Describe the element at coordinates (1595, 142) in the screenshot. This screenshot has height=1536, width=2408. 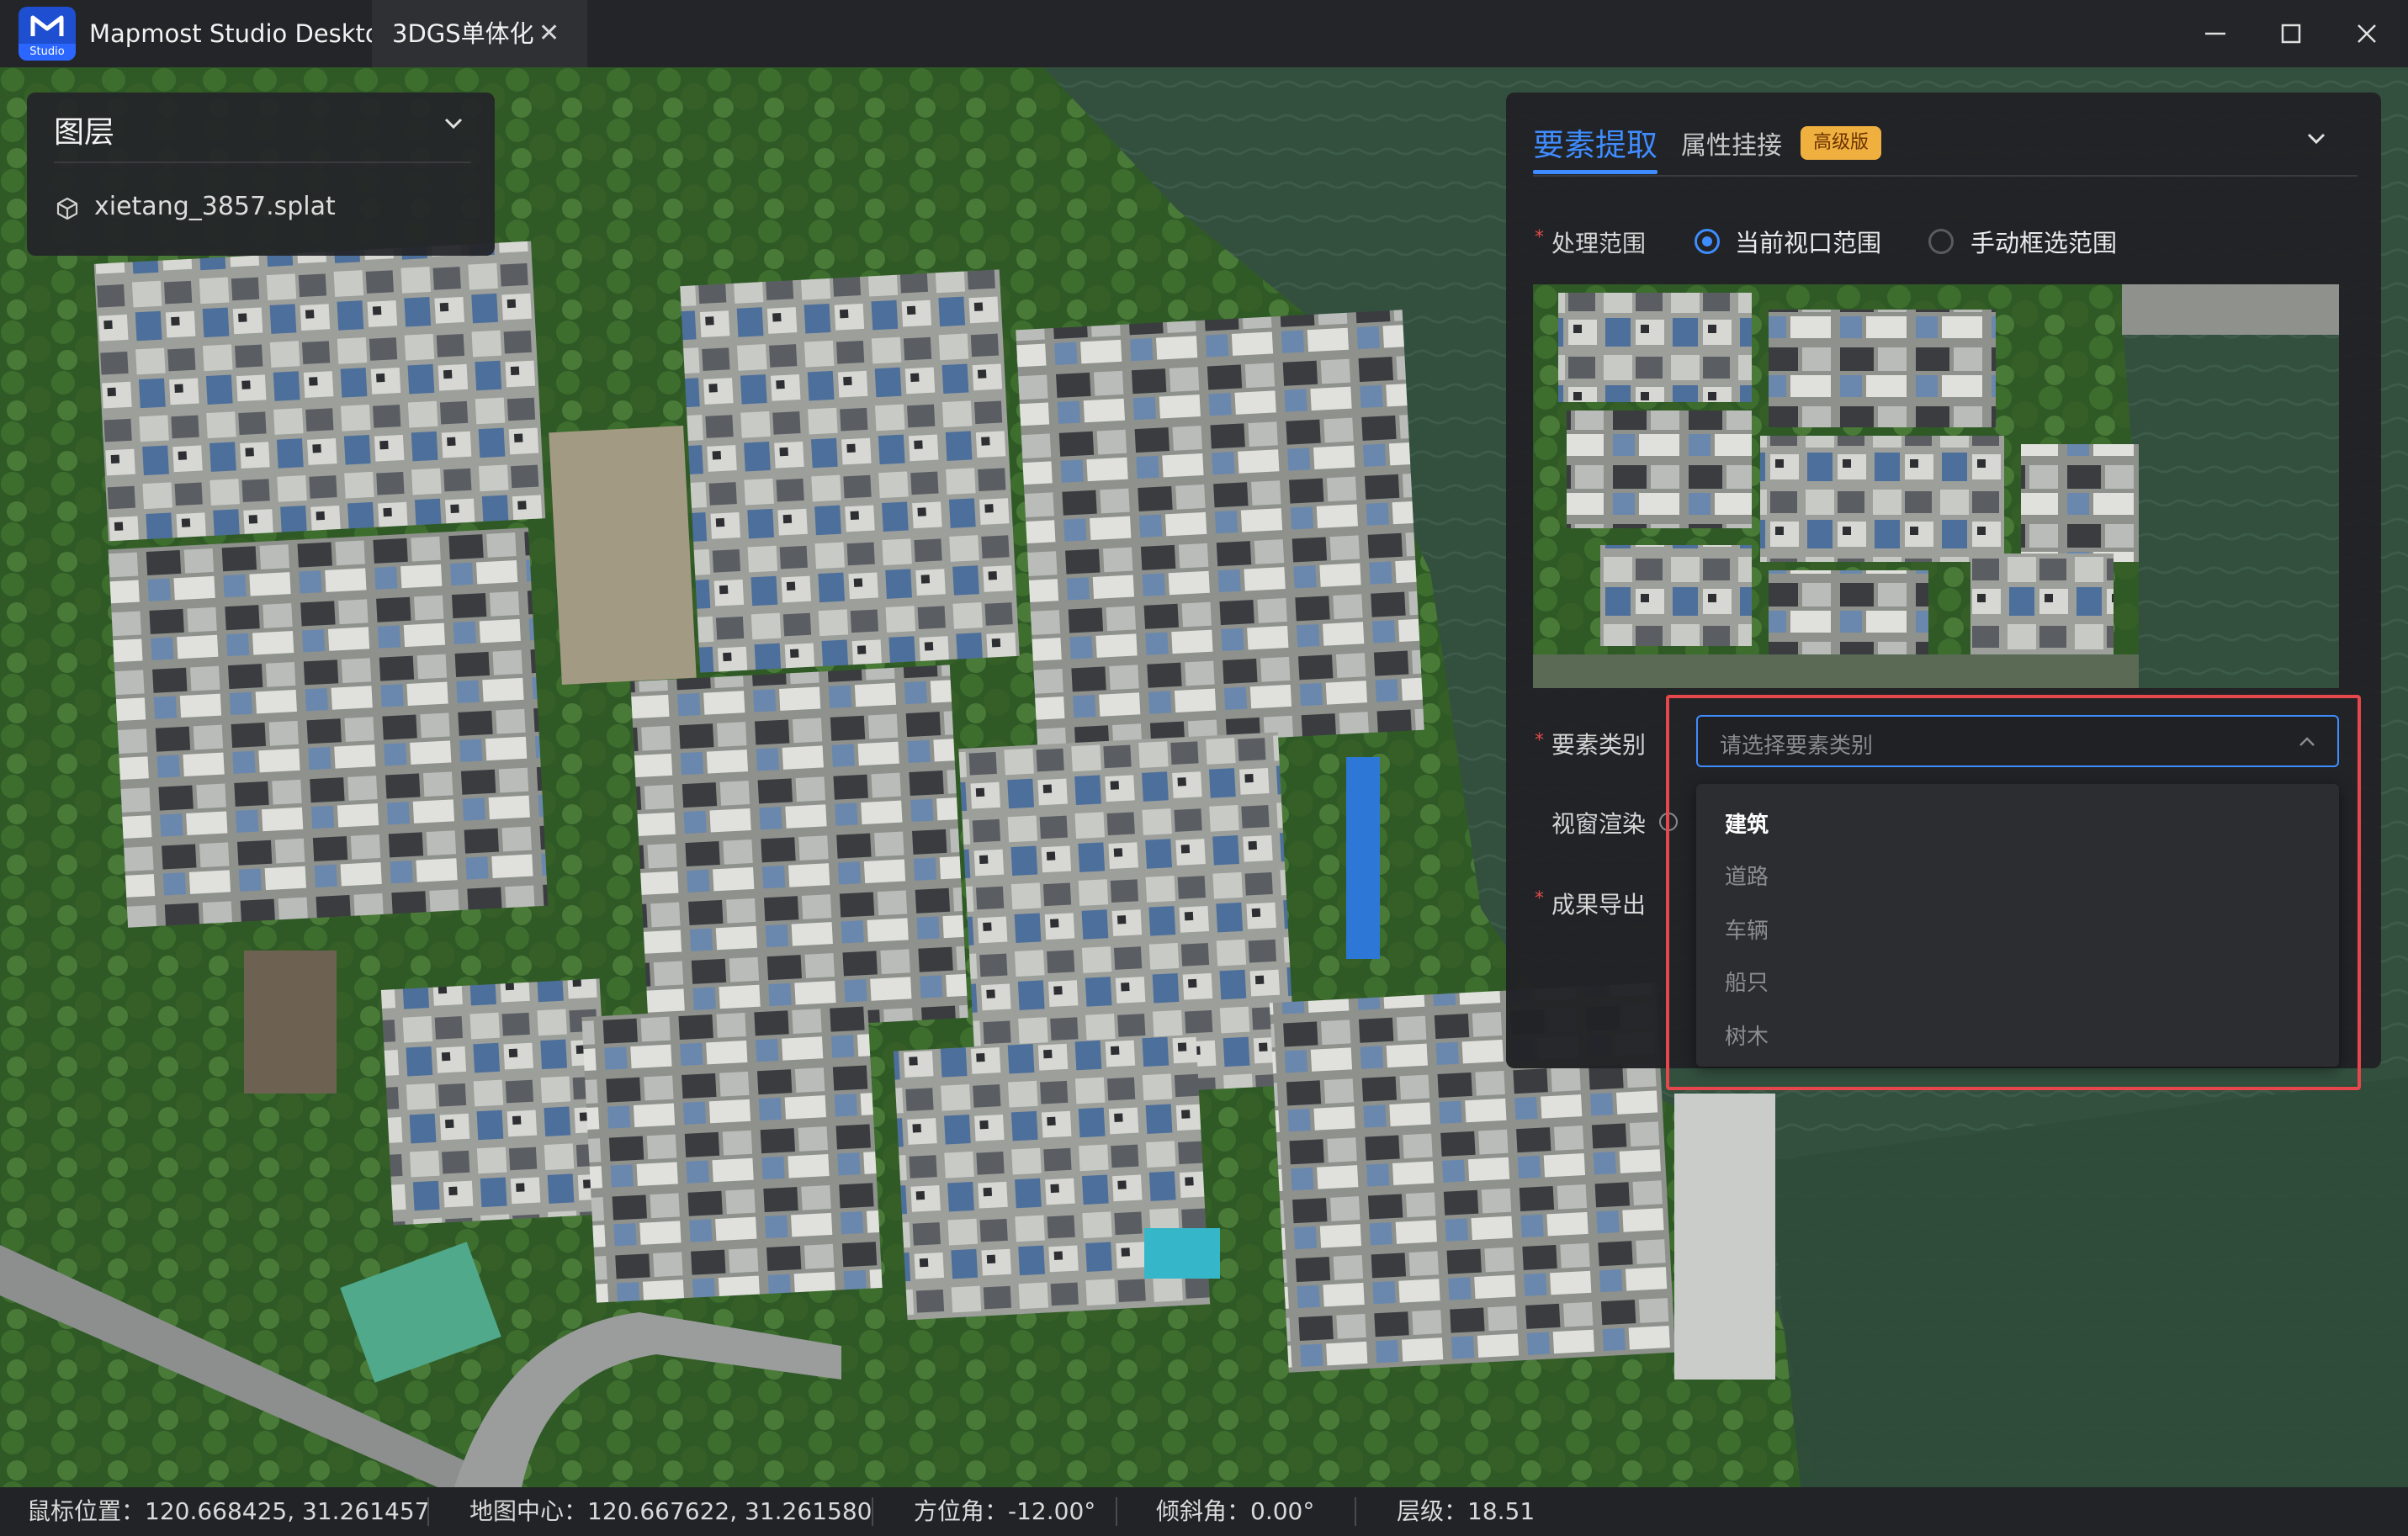
I see `tab-feature-extraction: 要素提取` at that location.